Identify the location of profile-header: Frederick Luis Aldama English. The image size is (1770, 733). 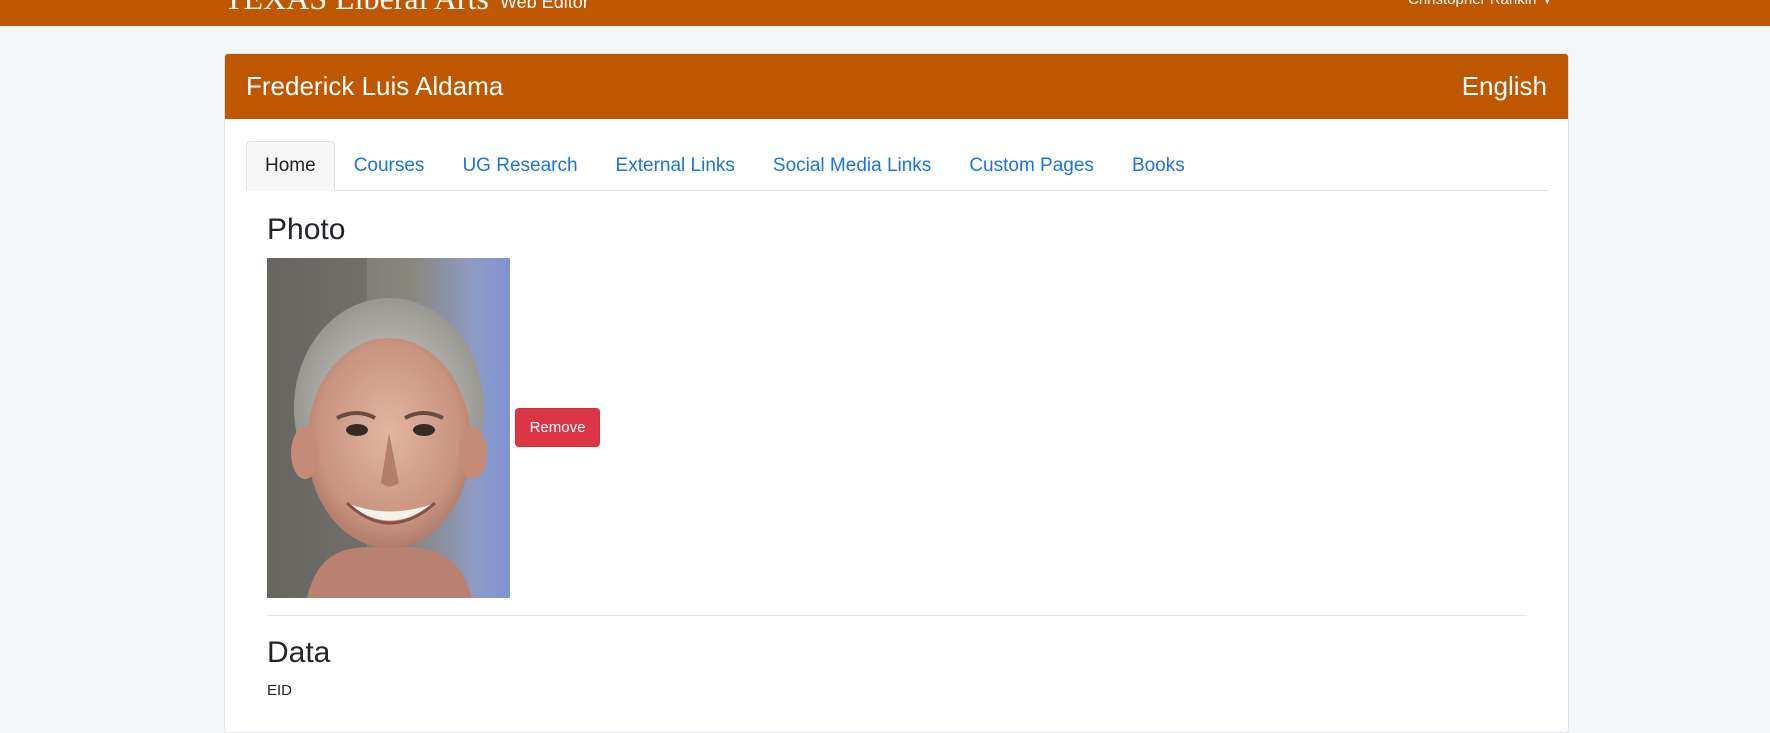
(896, 86).